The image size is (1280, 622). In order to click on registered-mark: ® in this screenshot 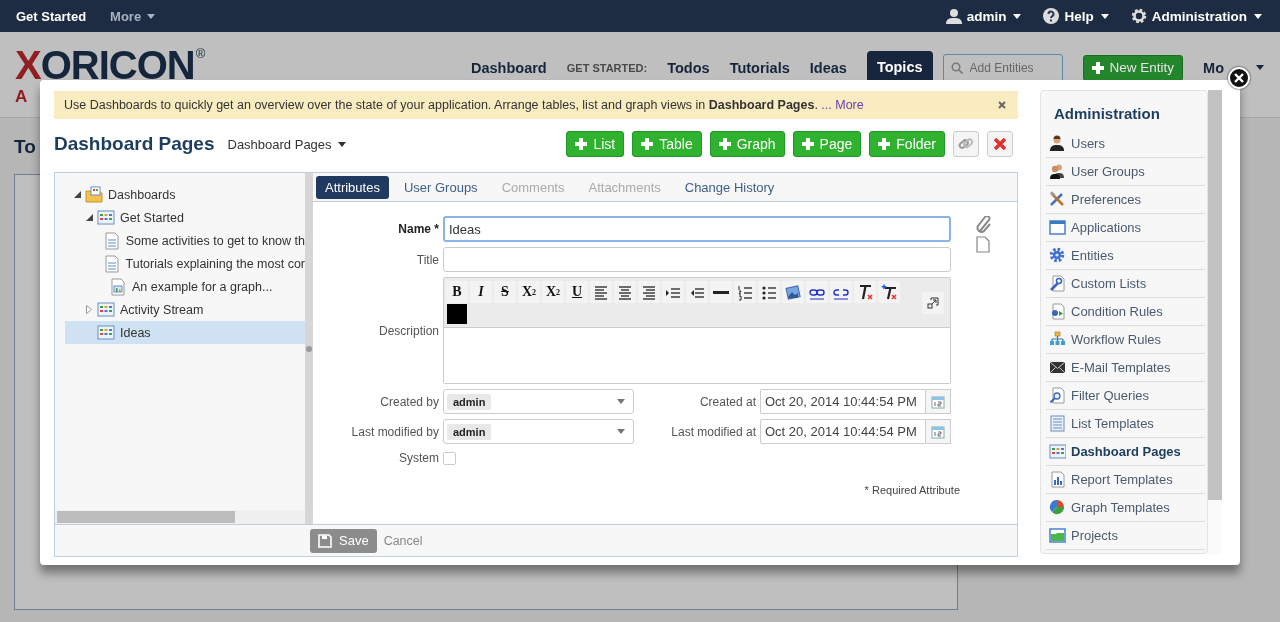, I will do `click(200, 53)`.